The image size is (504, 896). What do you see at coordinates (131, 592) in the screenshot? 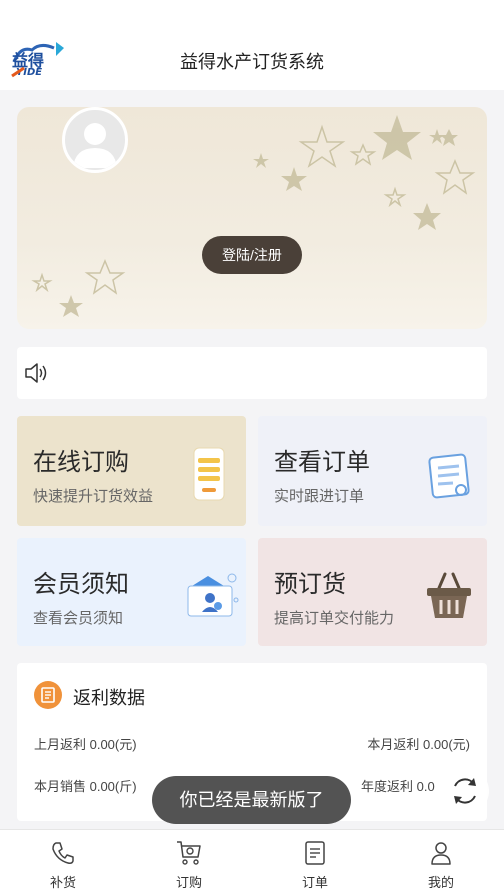
I see `card-member-notice: 会员须知 查看会员须知` at bounding box center [131, 592].